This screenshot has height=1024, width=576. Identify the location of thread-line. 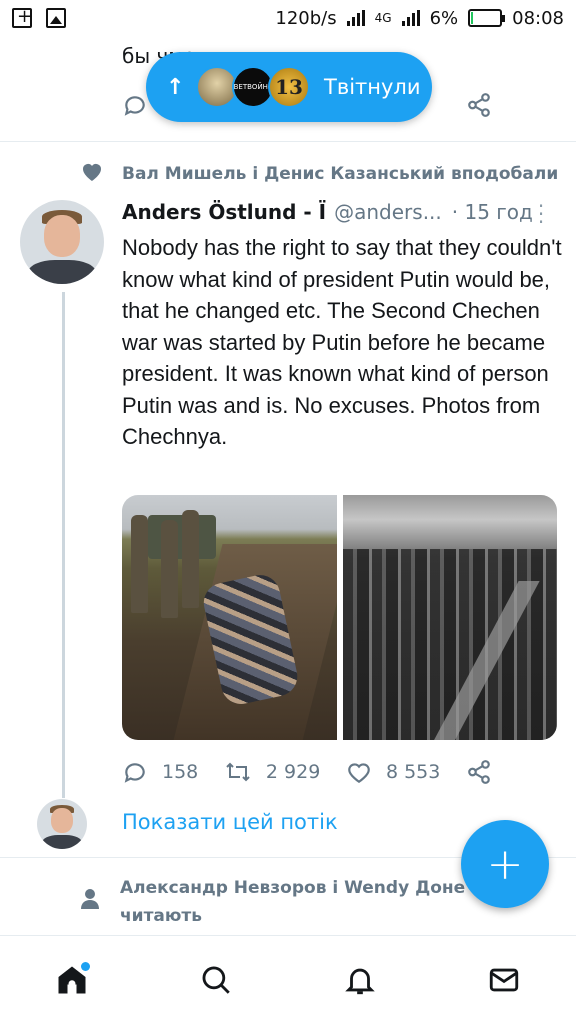
(63, 545).